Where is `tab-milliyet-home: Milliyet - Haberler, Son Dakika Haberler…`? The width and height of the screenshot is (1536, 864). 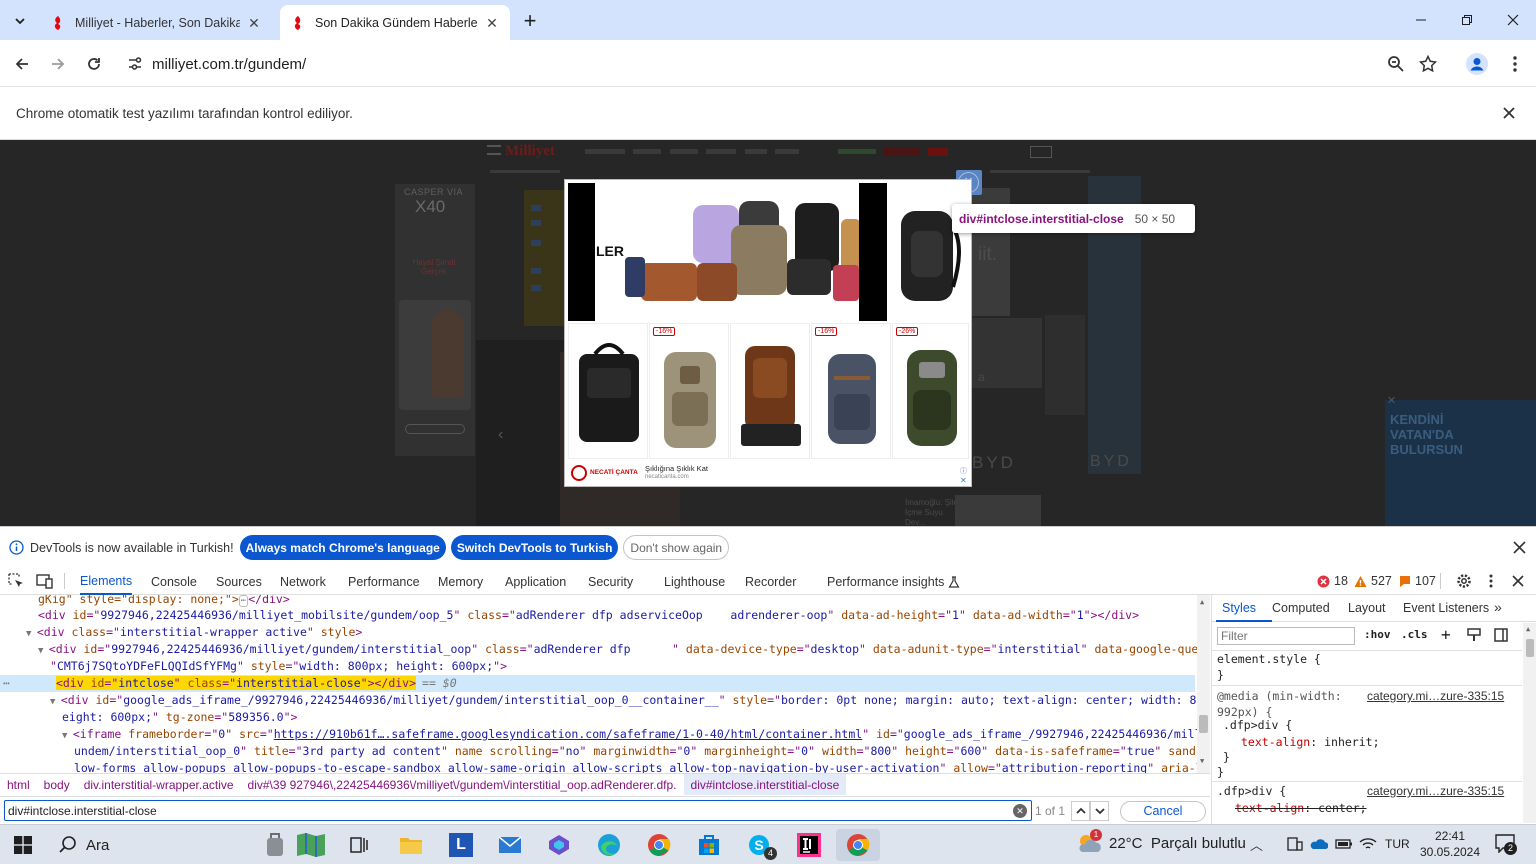
tab-milliyet-home: Milliyet - Haberler, Son Dakika Haberler… is located at coordinates (156, 22).